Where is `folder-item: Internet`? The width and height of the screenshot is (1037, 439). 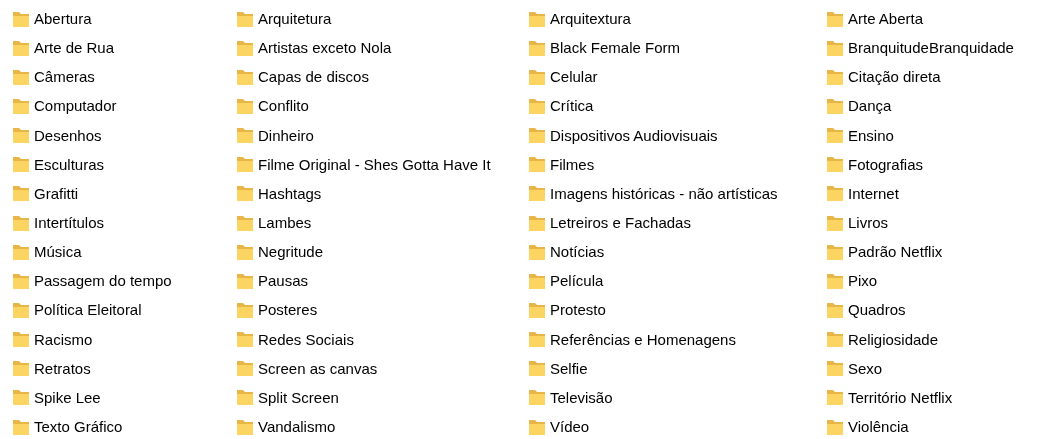
folder-item: Internet is located at coordinates (863, 193).